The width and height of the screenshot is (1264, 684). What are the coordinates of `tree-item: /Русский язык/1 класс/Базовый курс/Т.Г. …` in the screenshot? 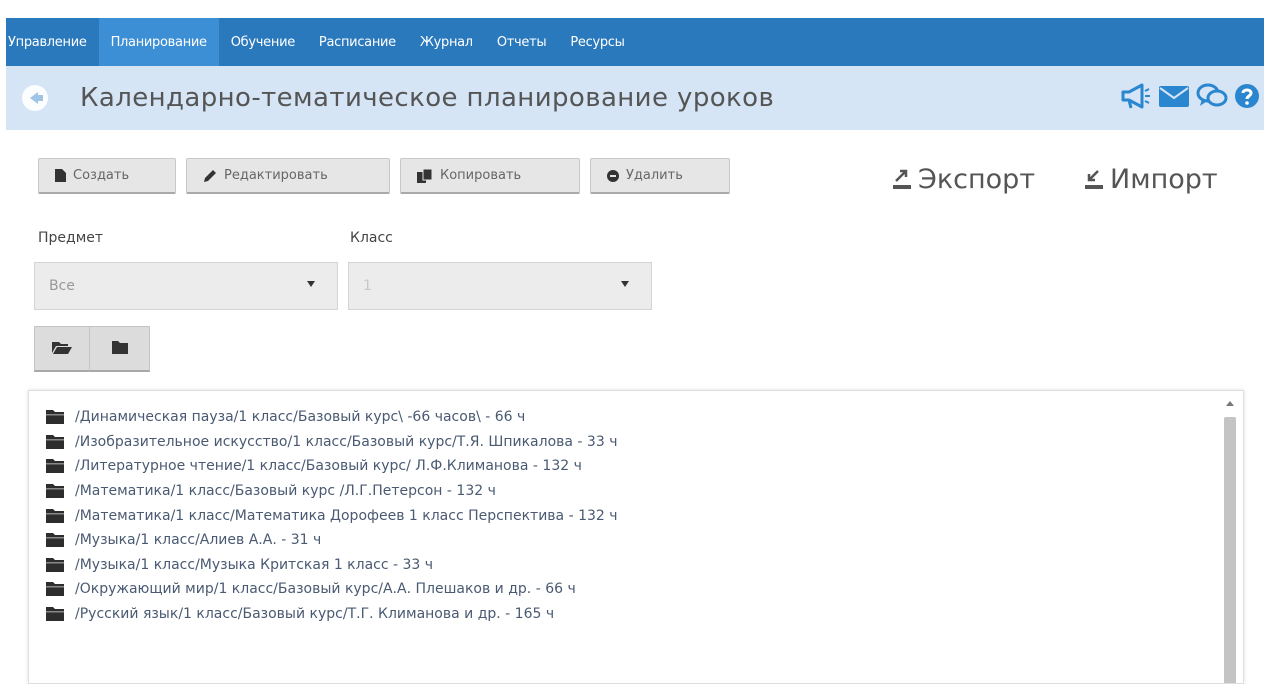 It's located at (331, 614).